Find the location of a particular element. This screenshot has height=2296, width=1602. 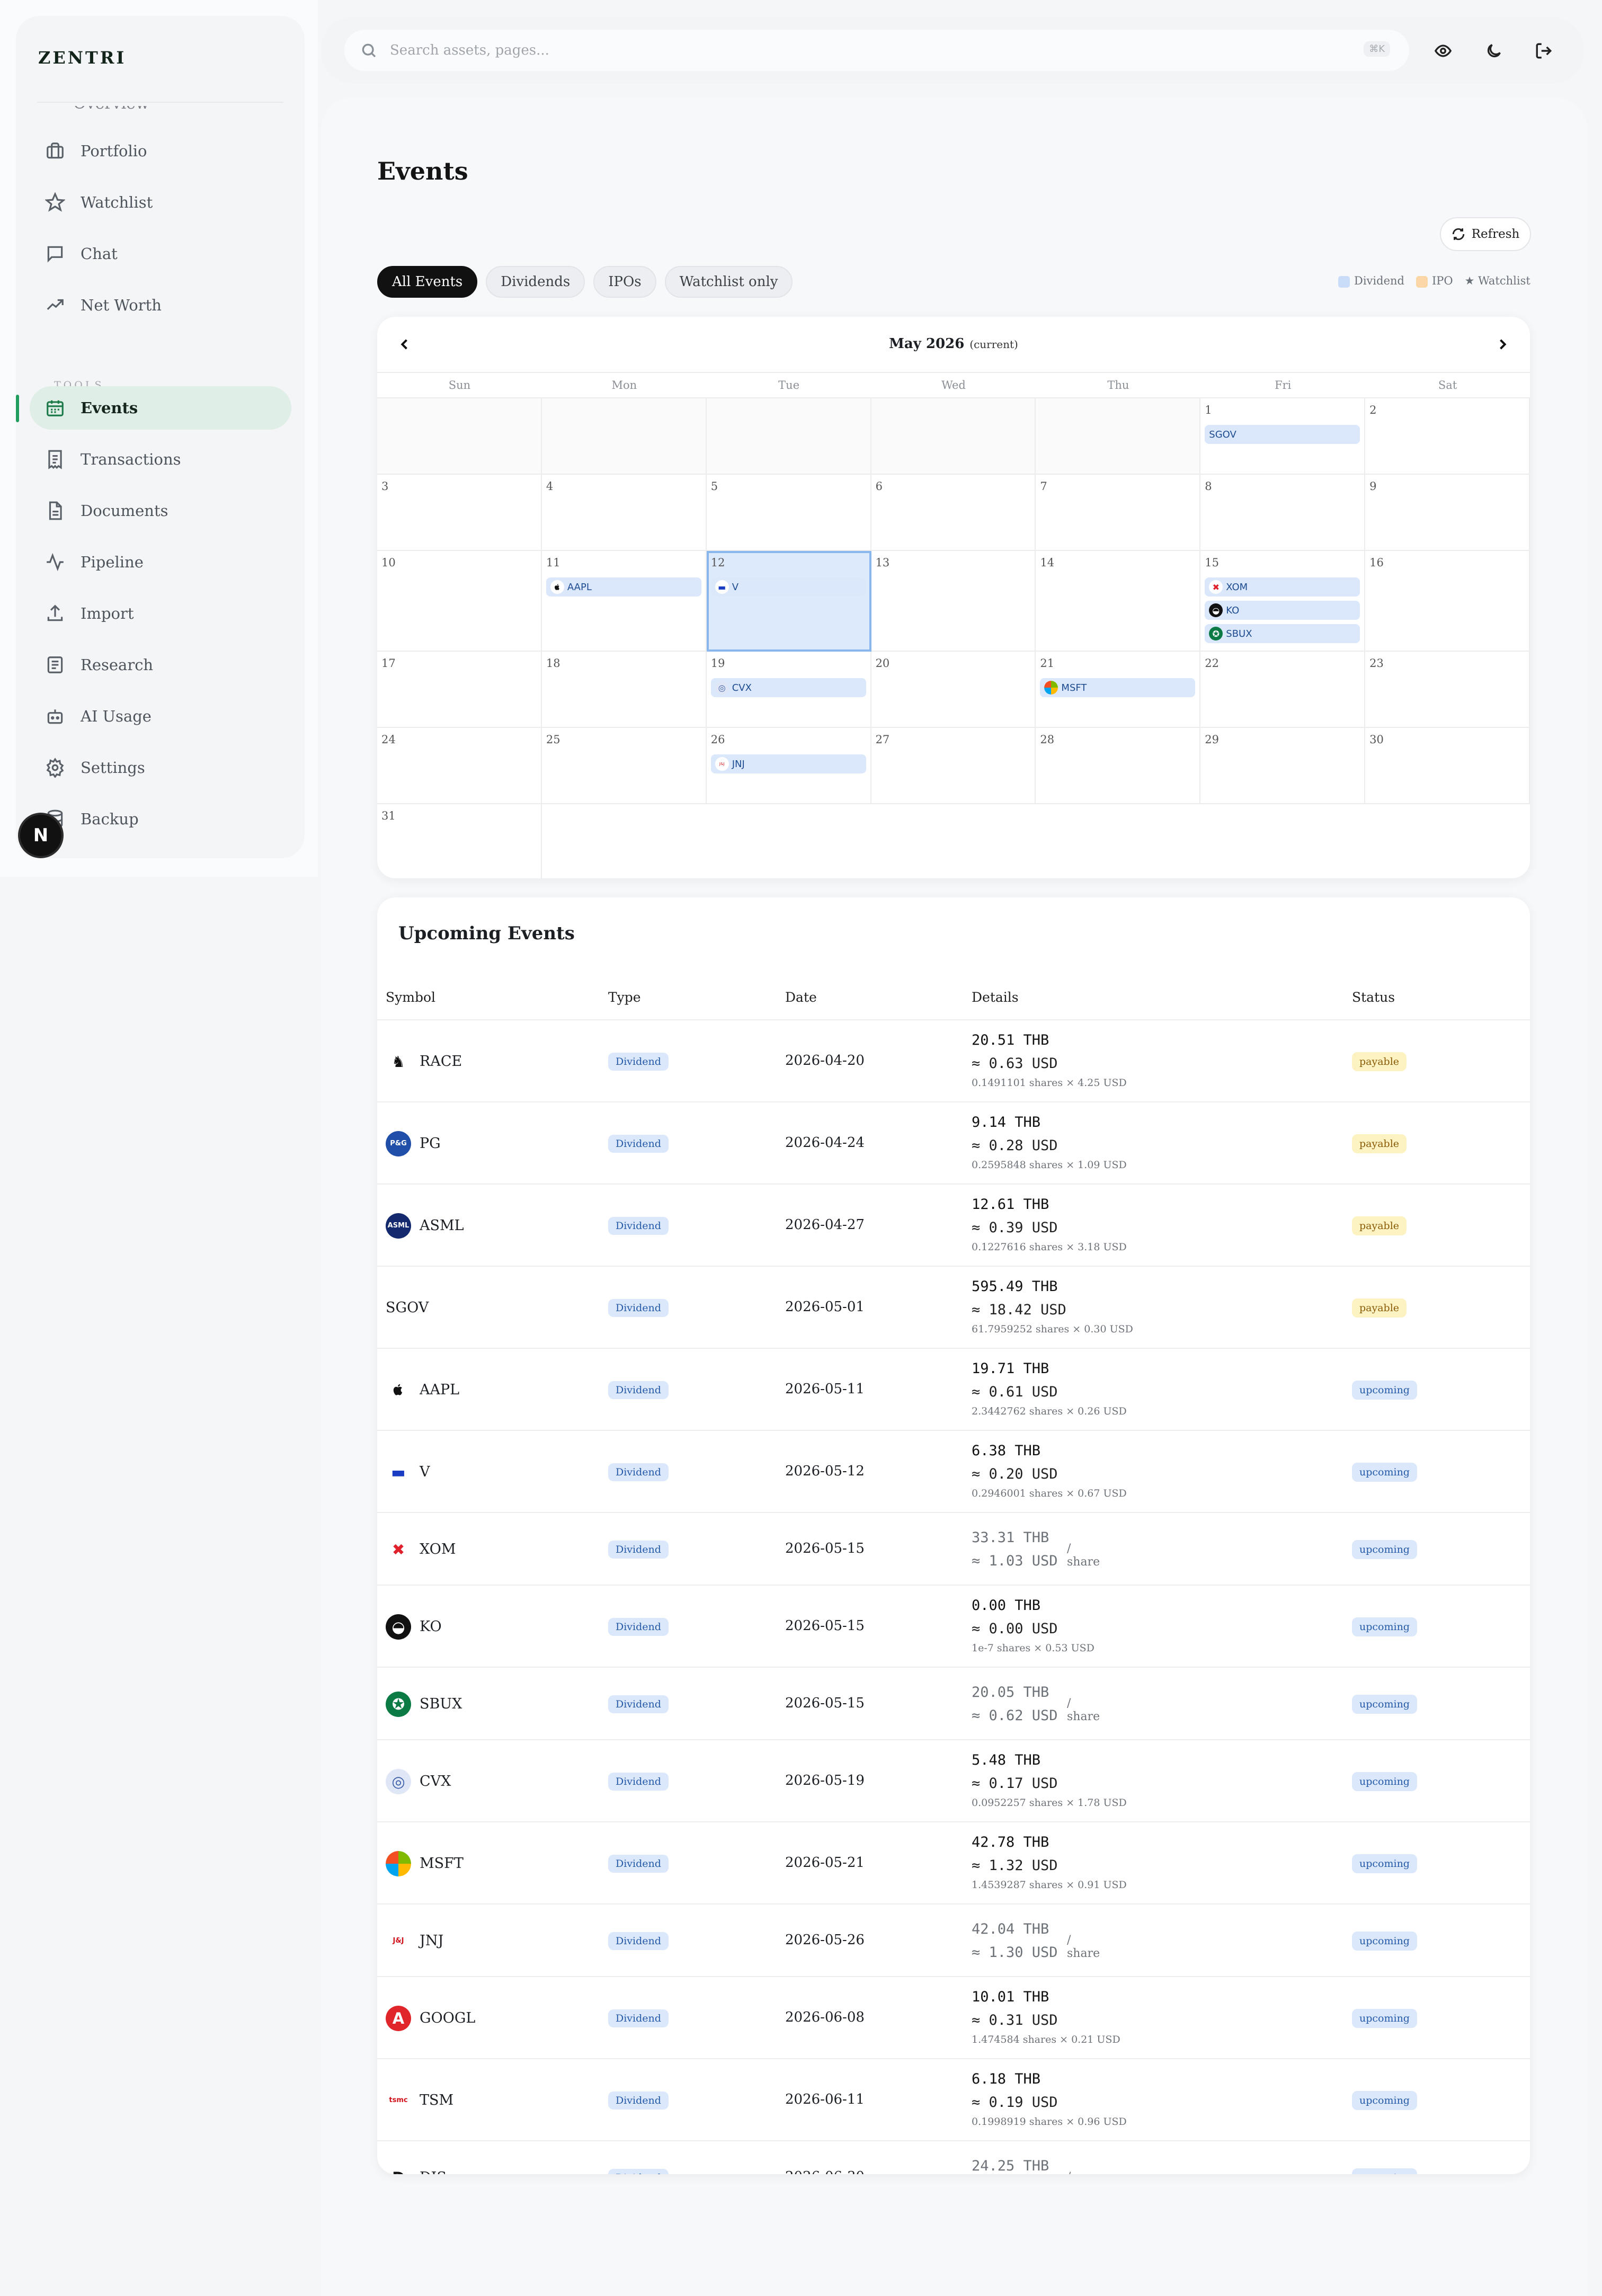

calendar-day-4: 4 is located at coordinates (624, 513).